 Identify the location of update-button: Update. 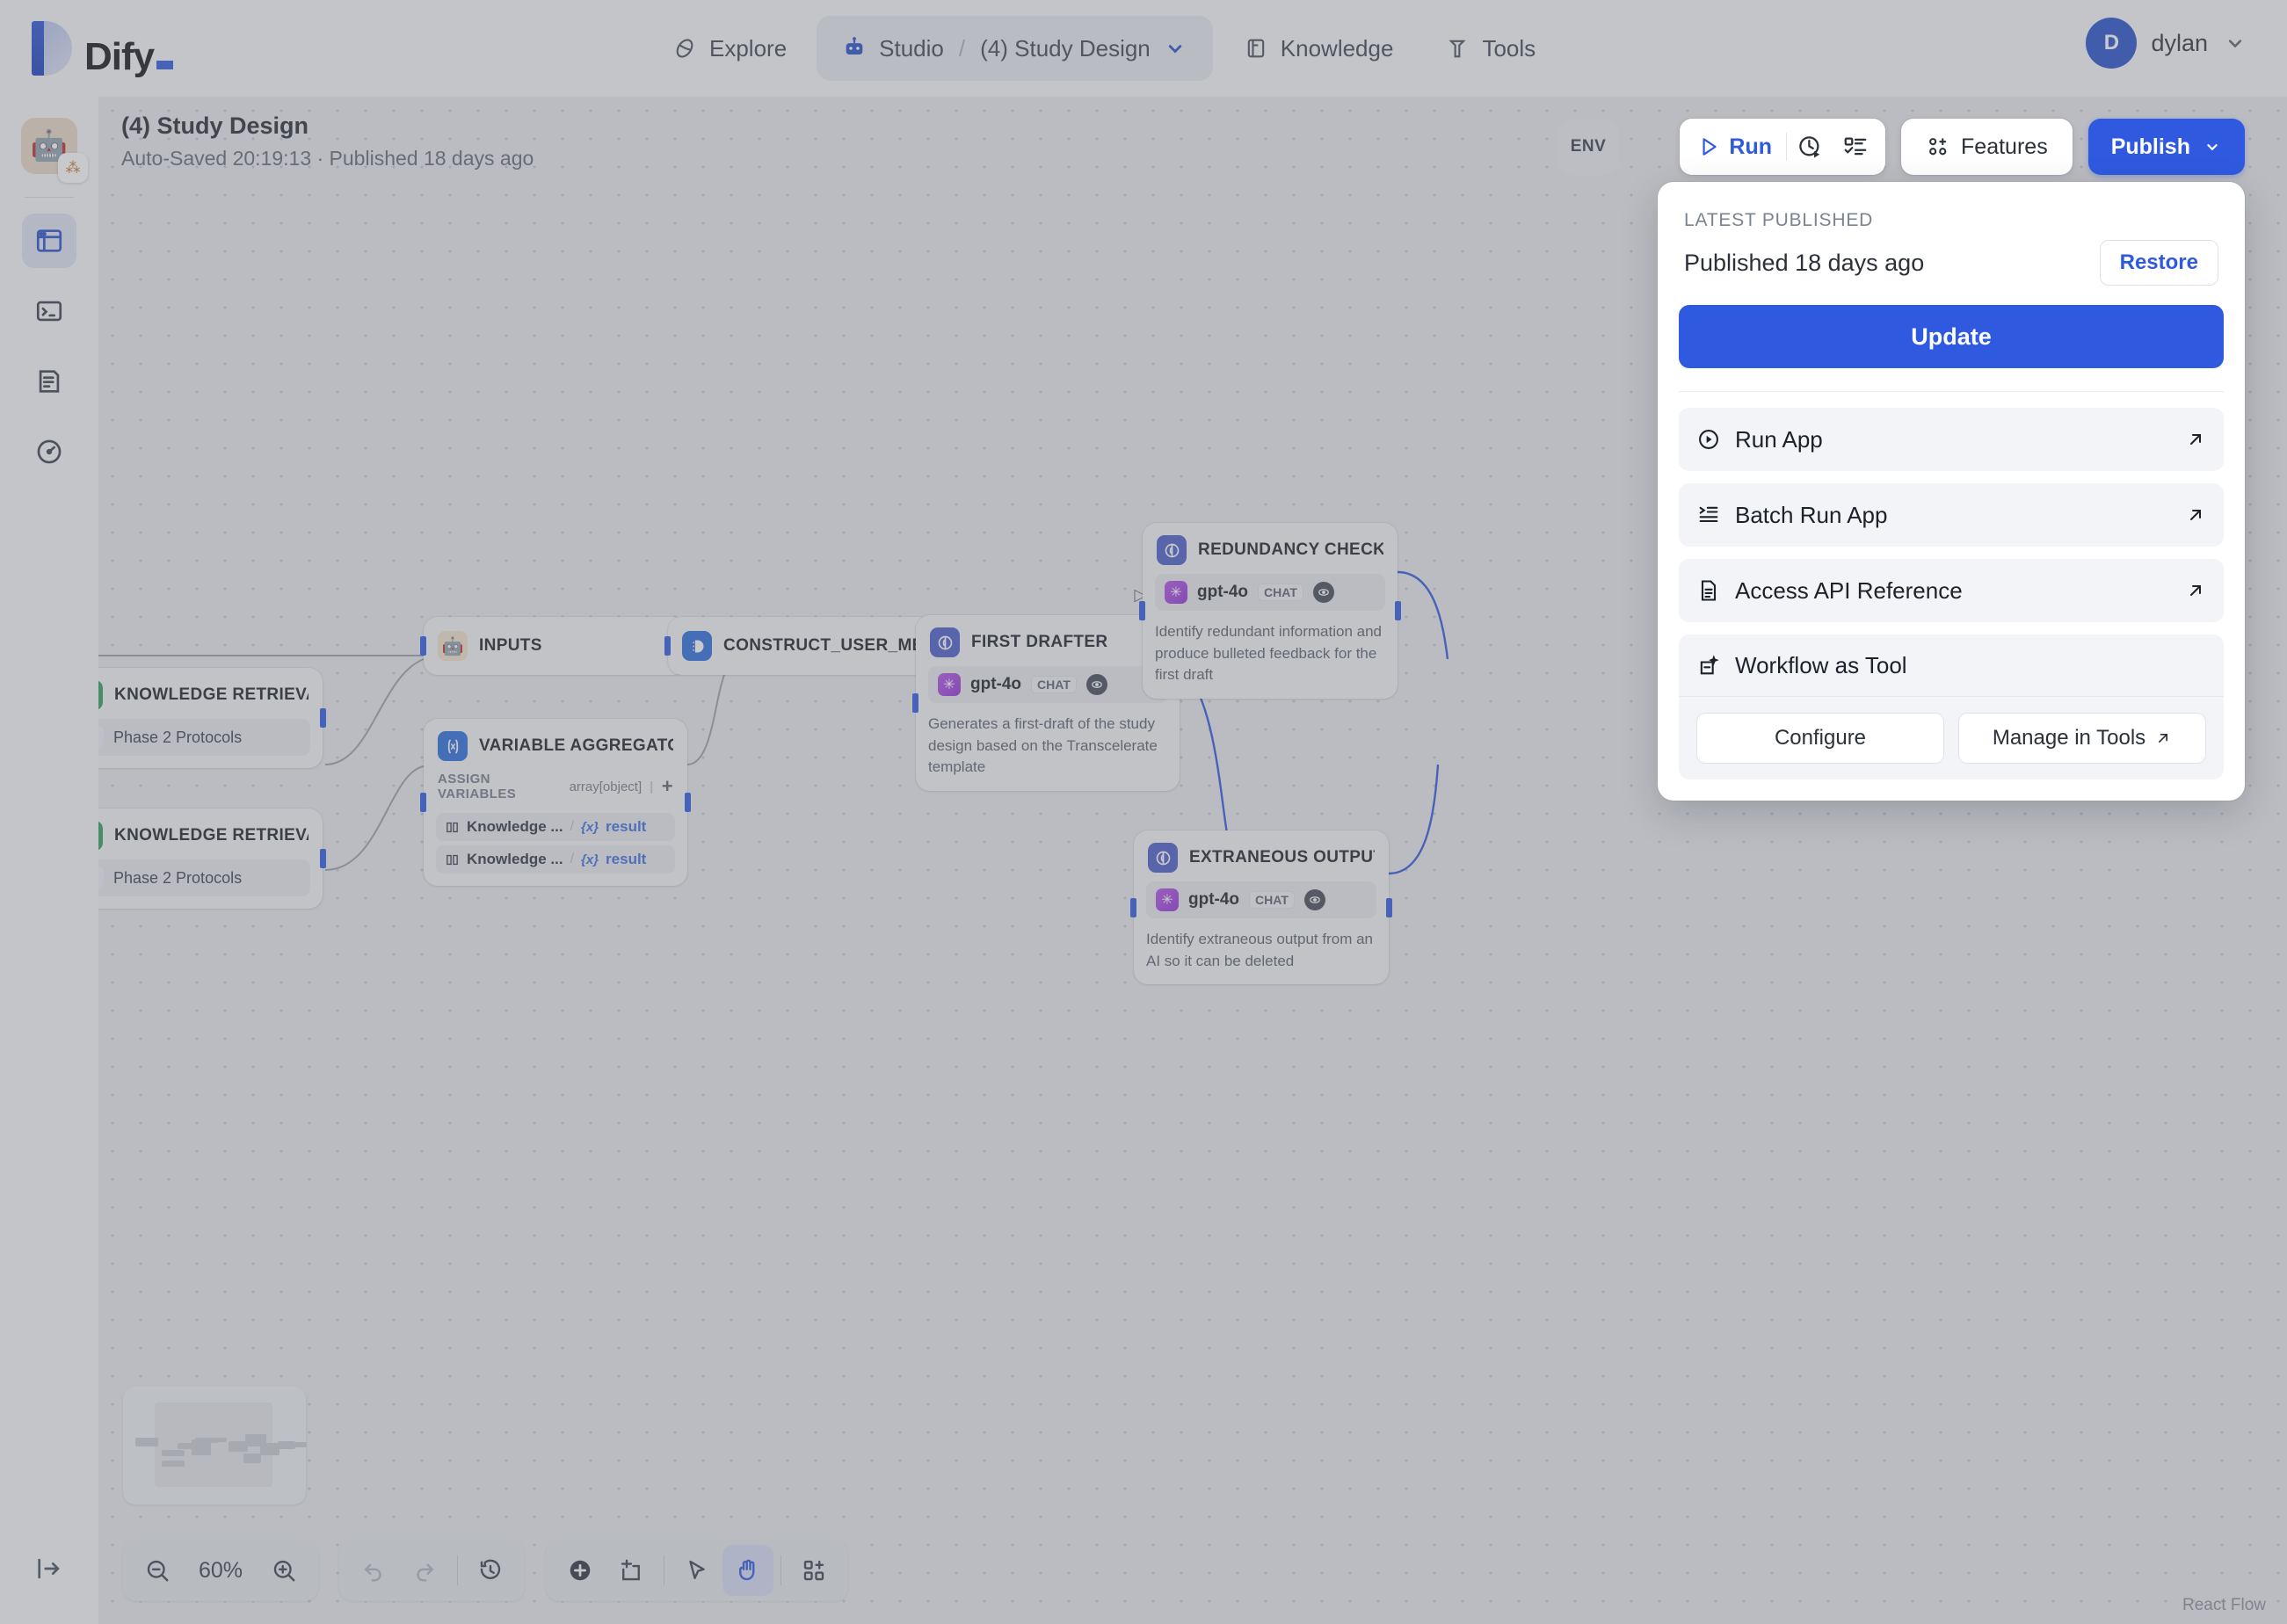
(1952, 337).